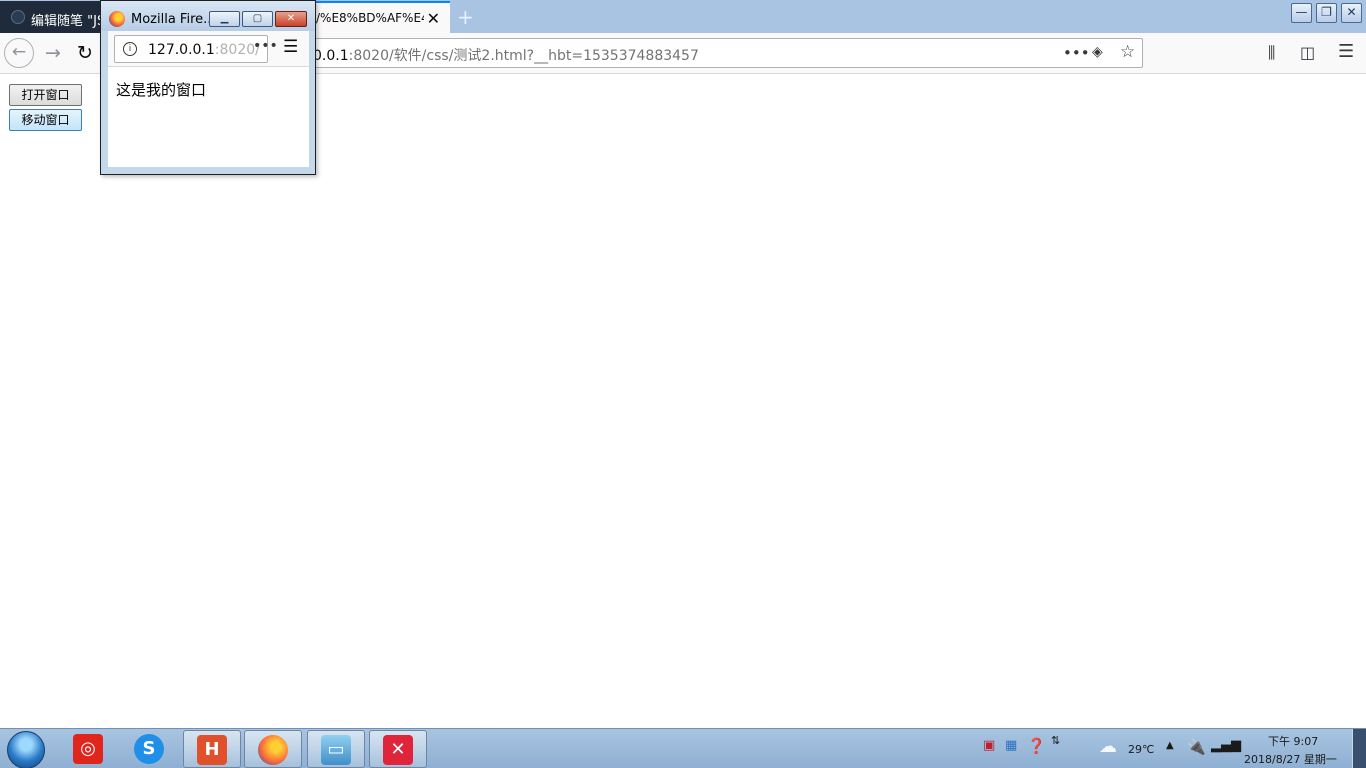 The height and width of the screenshot is (768, 1366). I want to click on sogou-browser-icon: S, so click(149, 749).